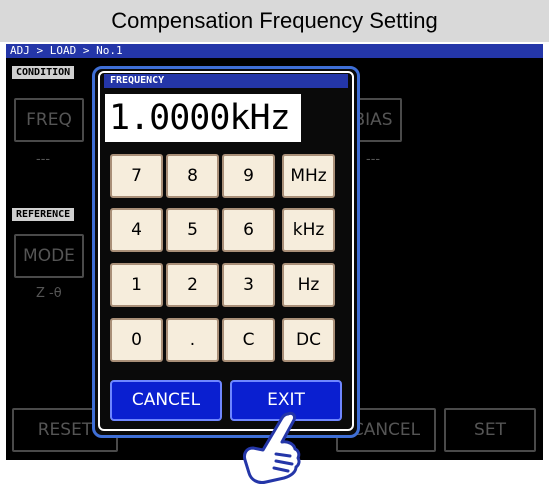  Describe the element at coordinates (308, 340) in the screenshot. I see `key-dc: DC` at that location.